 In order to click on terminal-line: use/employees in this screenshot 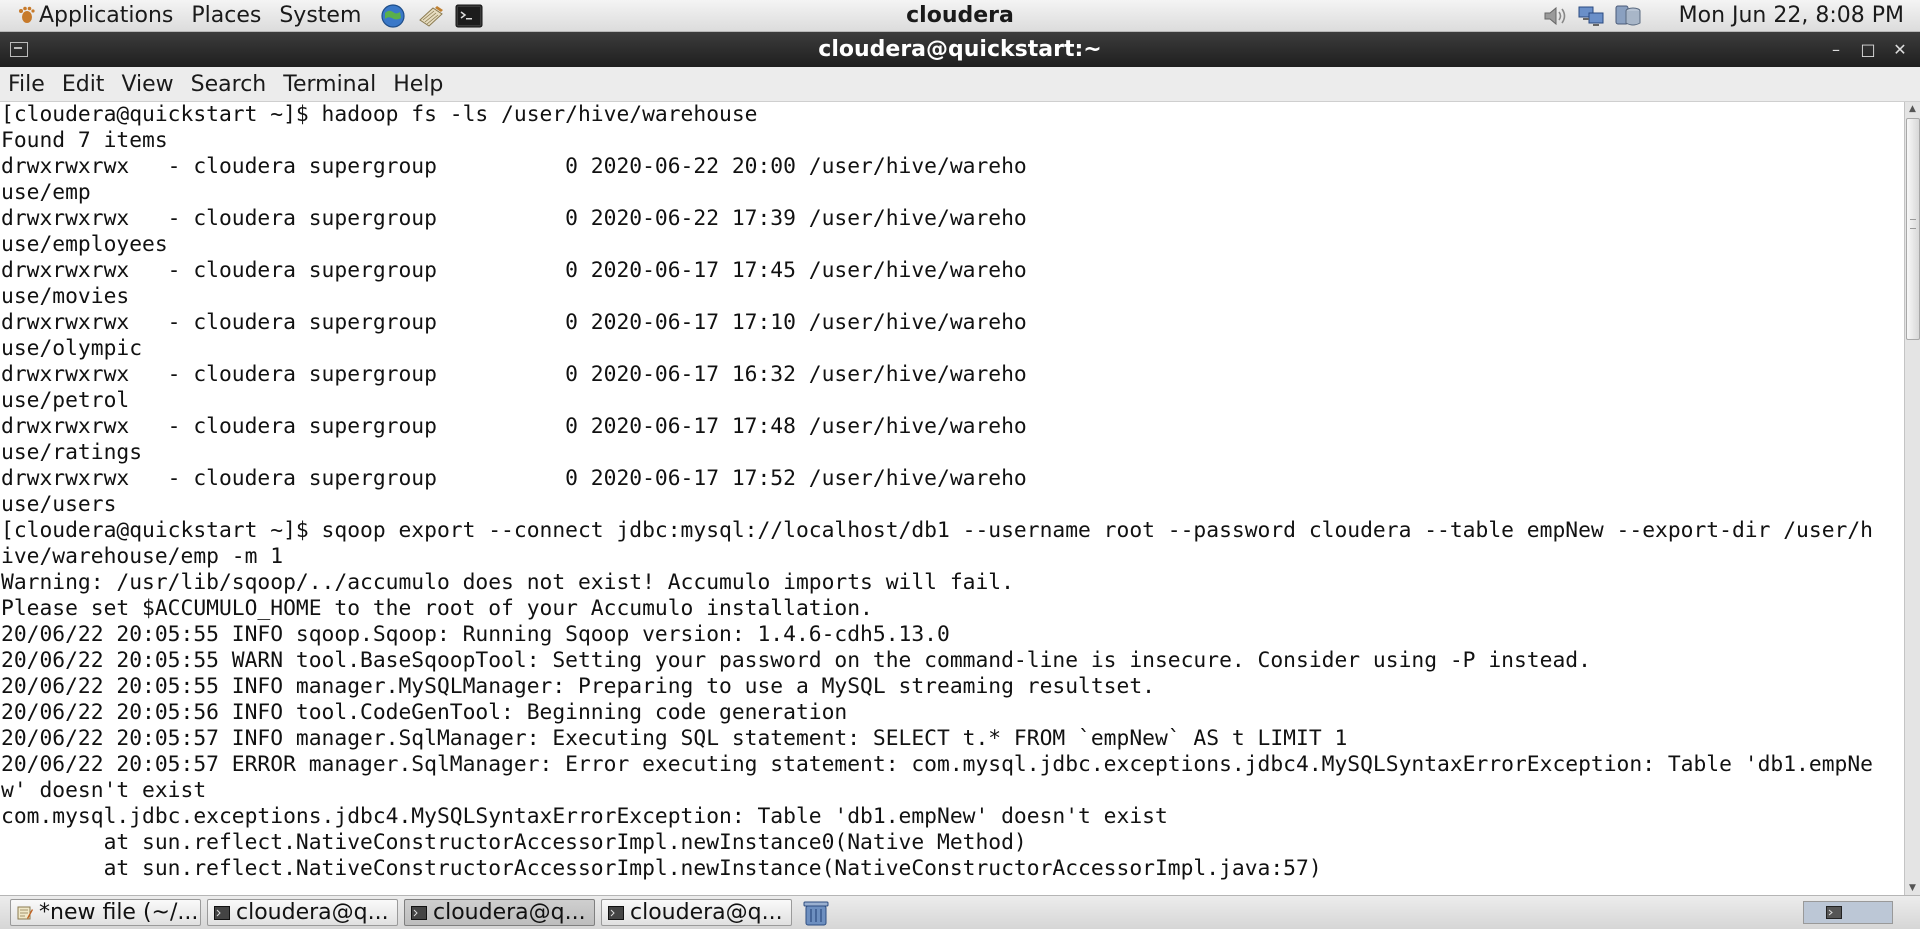, I will do `click(84, 244)`.